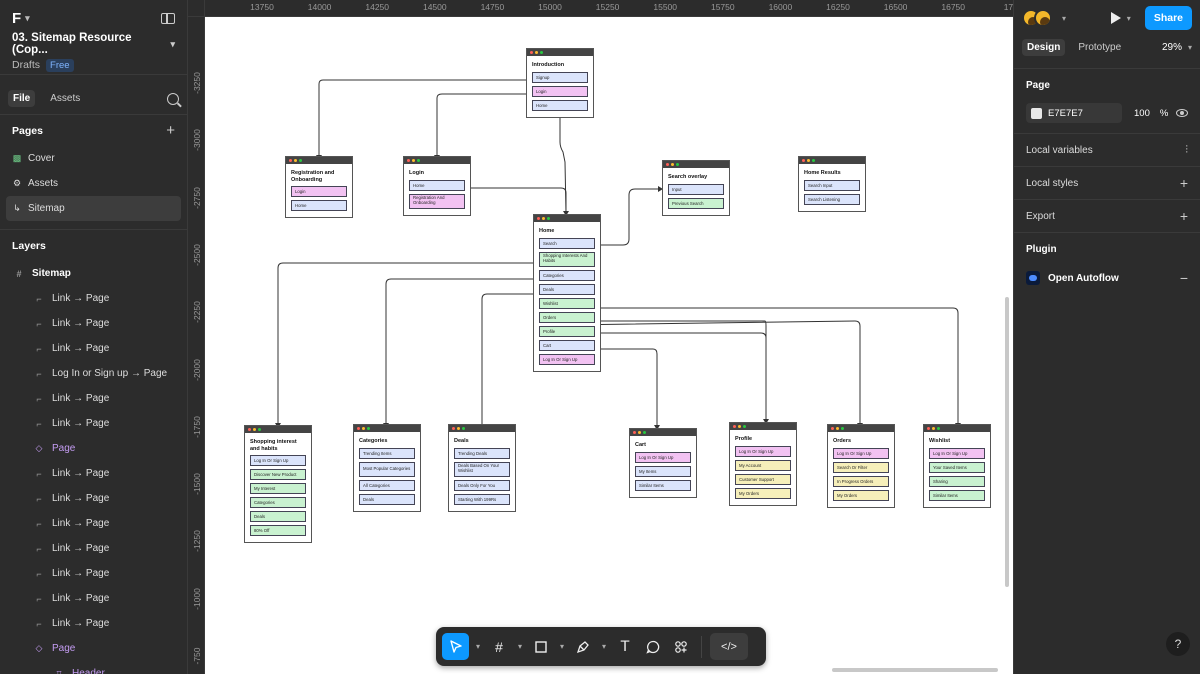 This screenshot has width=1200, height=674. Describe the element at coordinates (729, 646) in the screenshot. I see `dev-mode-toggle: </>` at that location.